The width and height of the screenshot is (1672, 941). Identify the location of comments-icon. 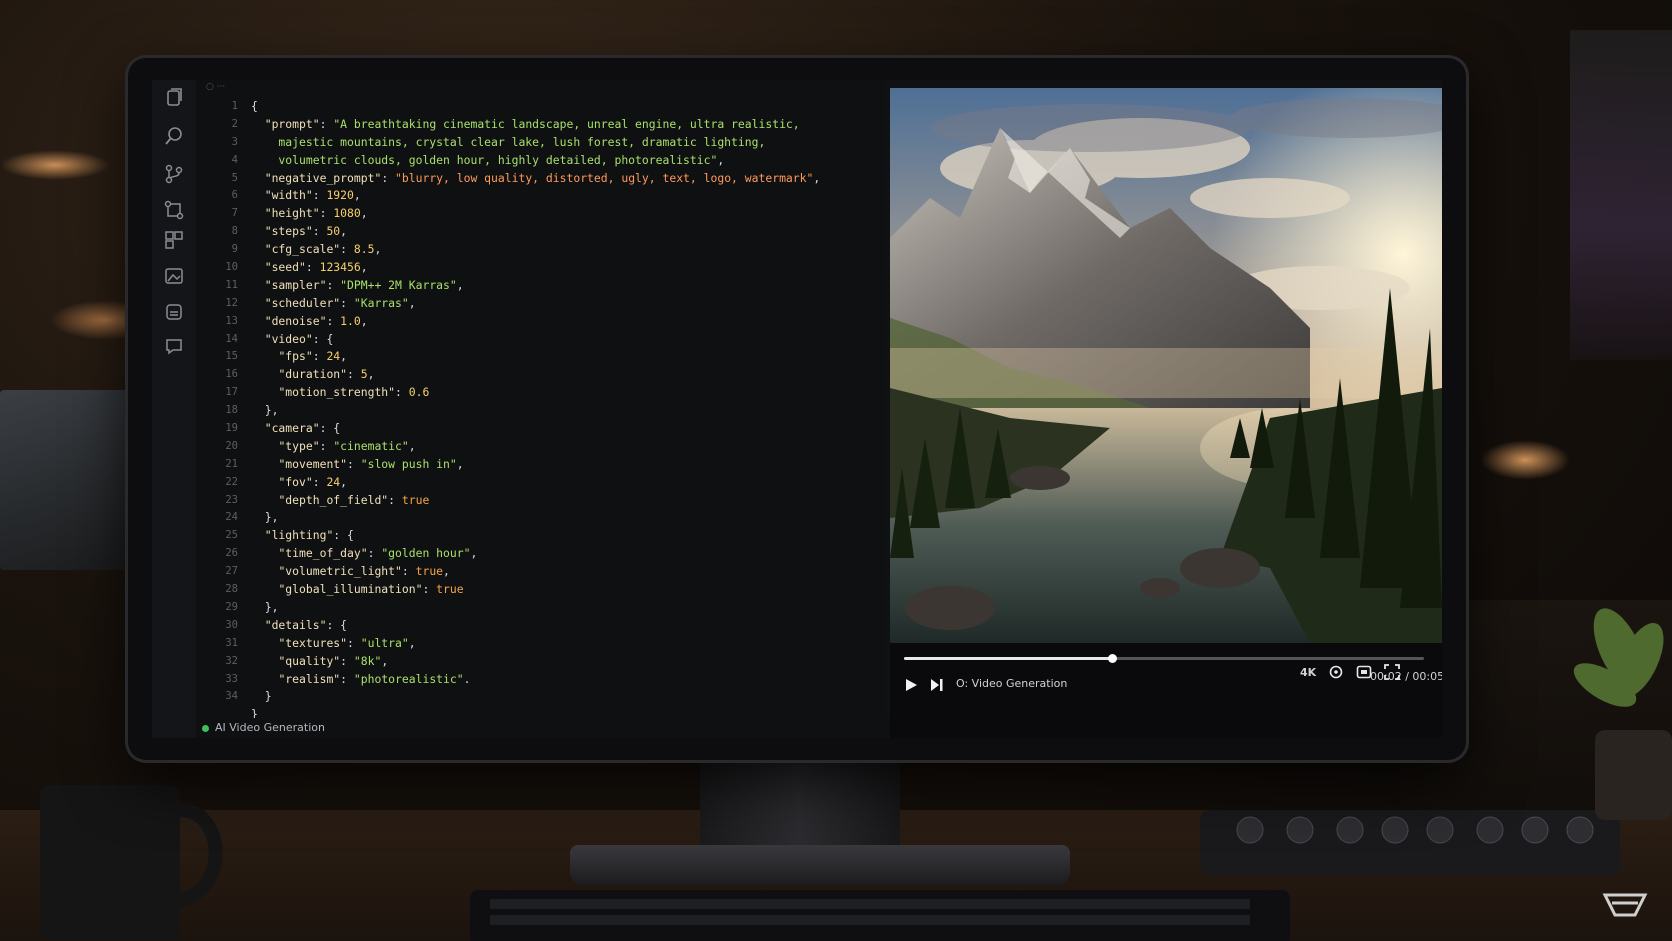
(174, 347).